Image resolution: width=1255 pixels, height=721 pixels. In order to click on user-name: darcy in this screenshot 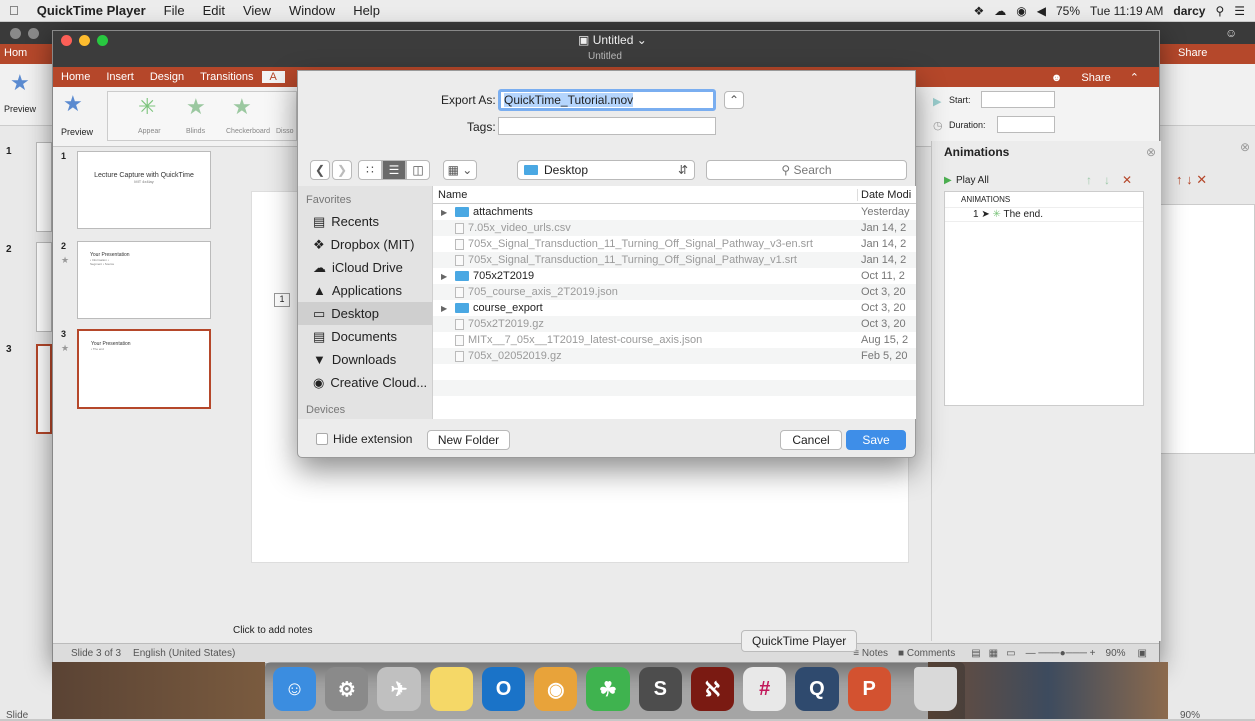, I will do `click(1189, 11)`.